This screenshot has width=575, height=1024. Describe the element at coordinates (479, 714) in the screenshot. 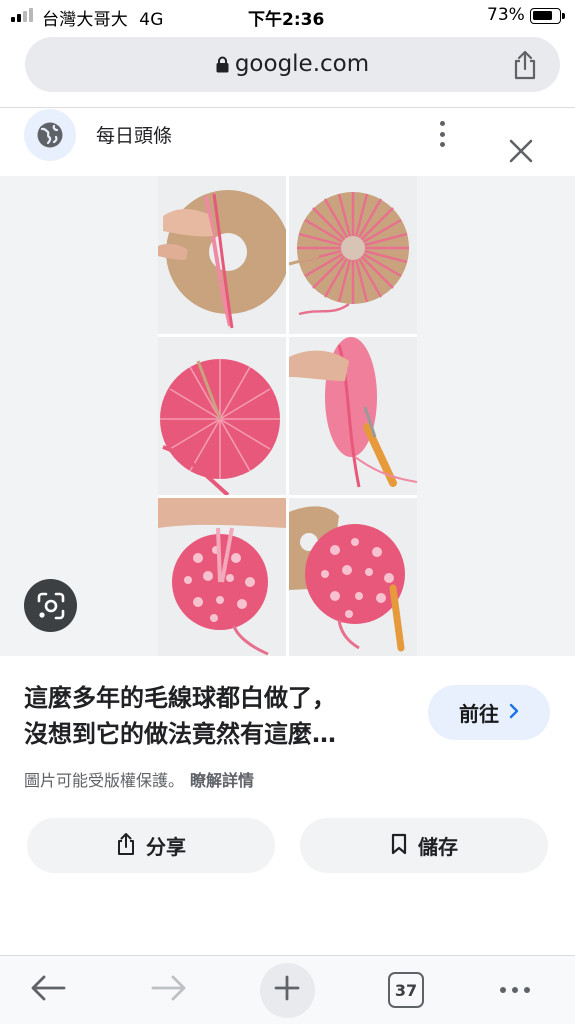

I see `visit-label: 前往` at that location.